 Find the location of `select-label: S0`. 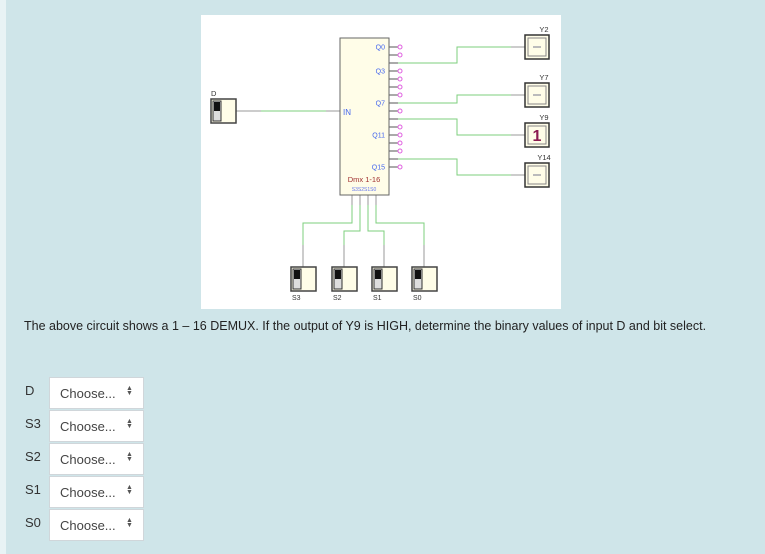

select-label: S0 is located at coordinates (417, 298).